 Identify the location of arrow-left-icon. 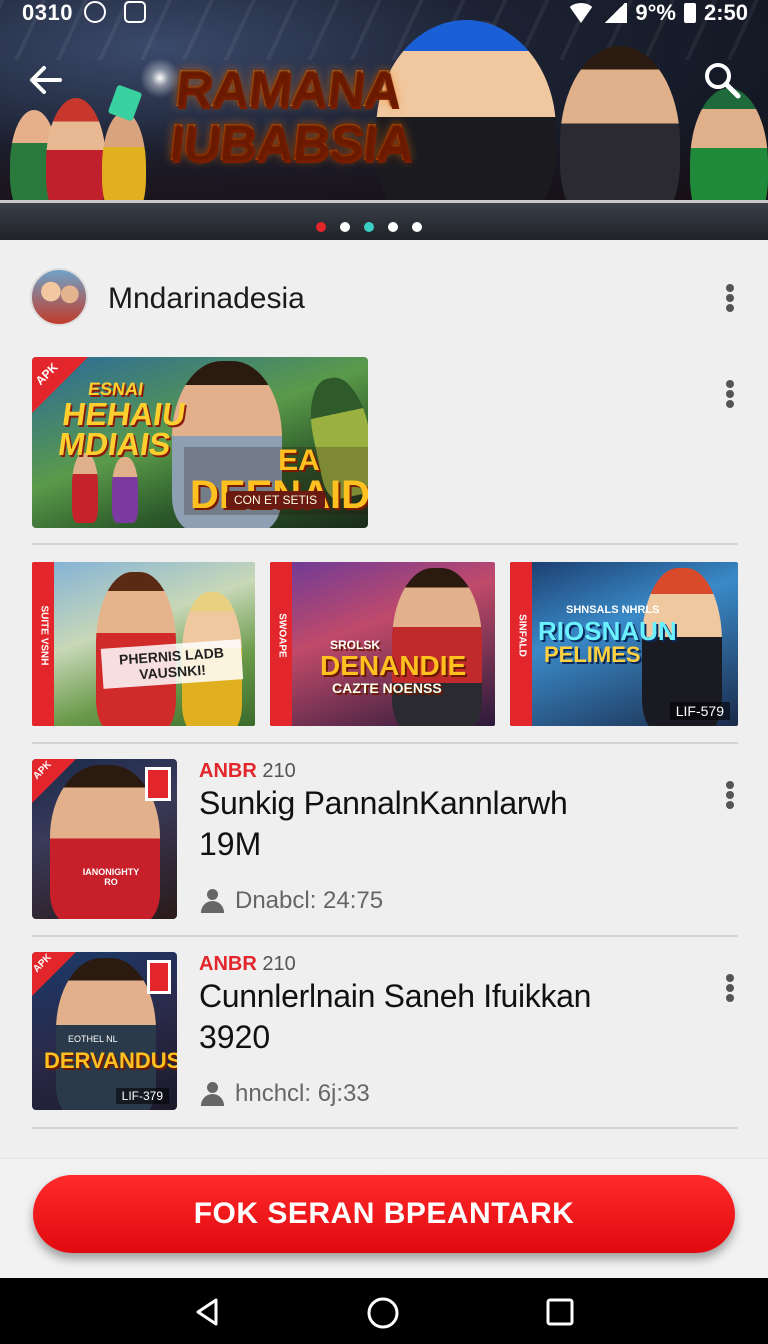
(46, 80).